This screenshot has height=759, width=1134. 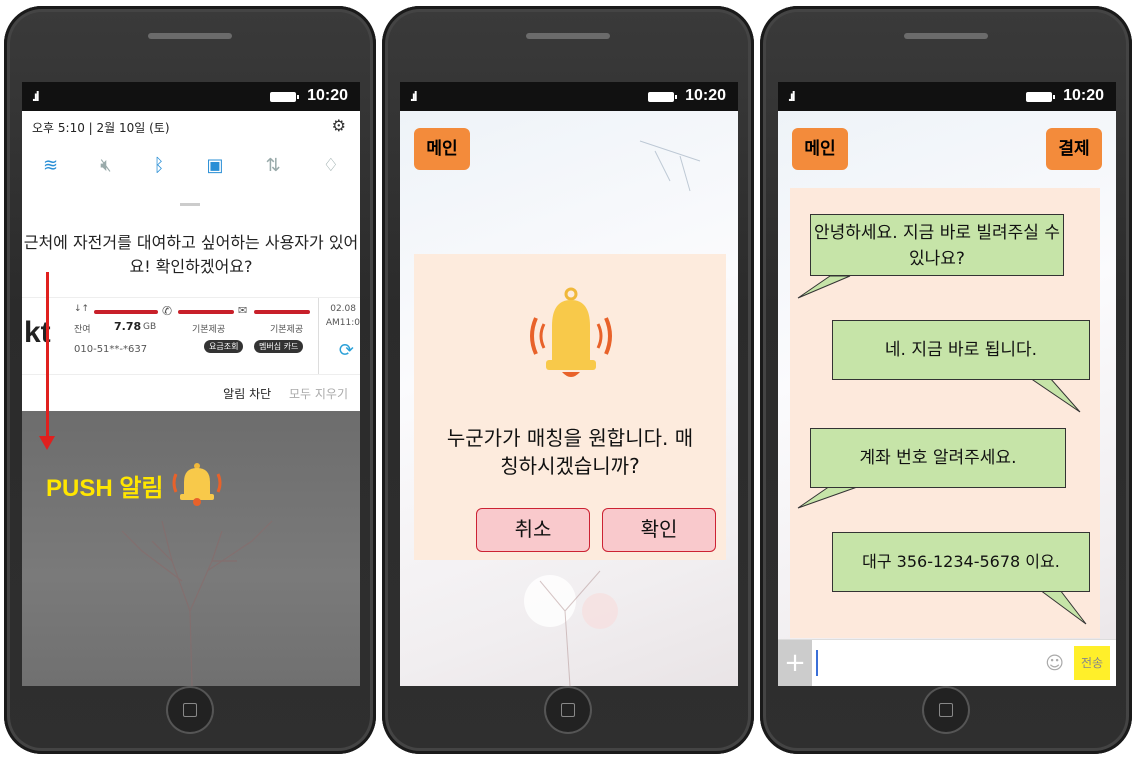 I want to click on emoji-icon: ☺, so click(x=1054, y=663).